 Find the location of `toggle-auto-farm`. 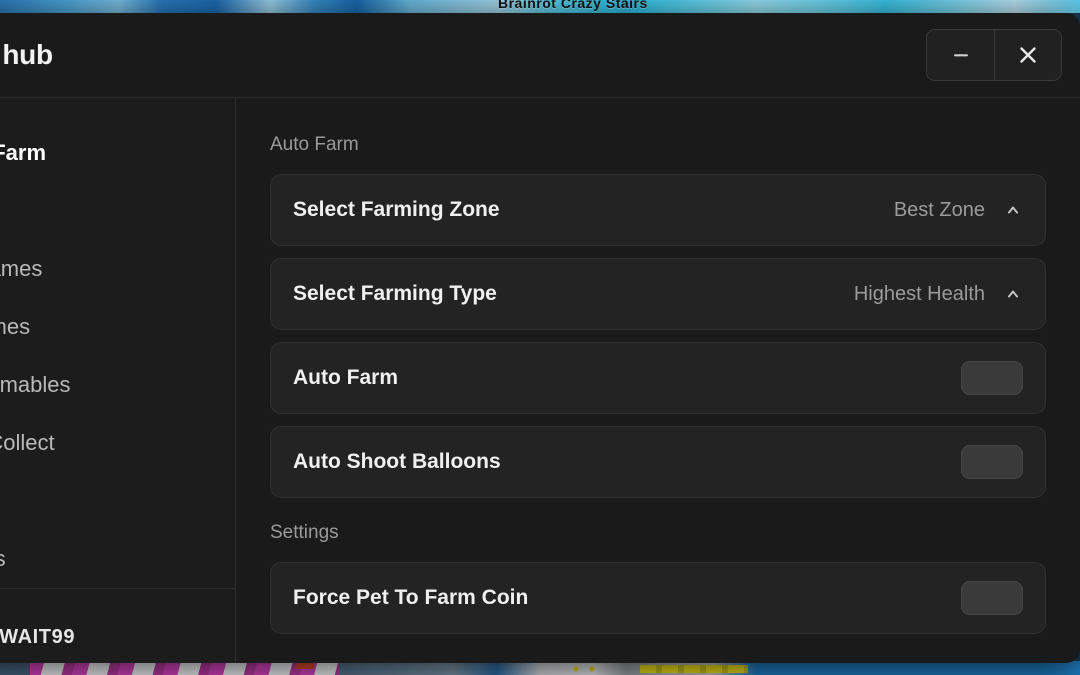

toggle-auto-farm is located at coordinates (992, 378).